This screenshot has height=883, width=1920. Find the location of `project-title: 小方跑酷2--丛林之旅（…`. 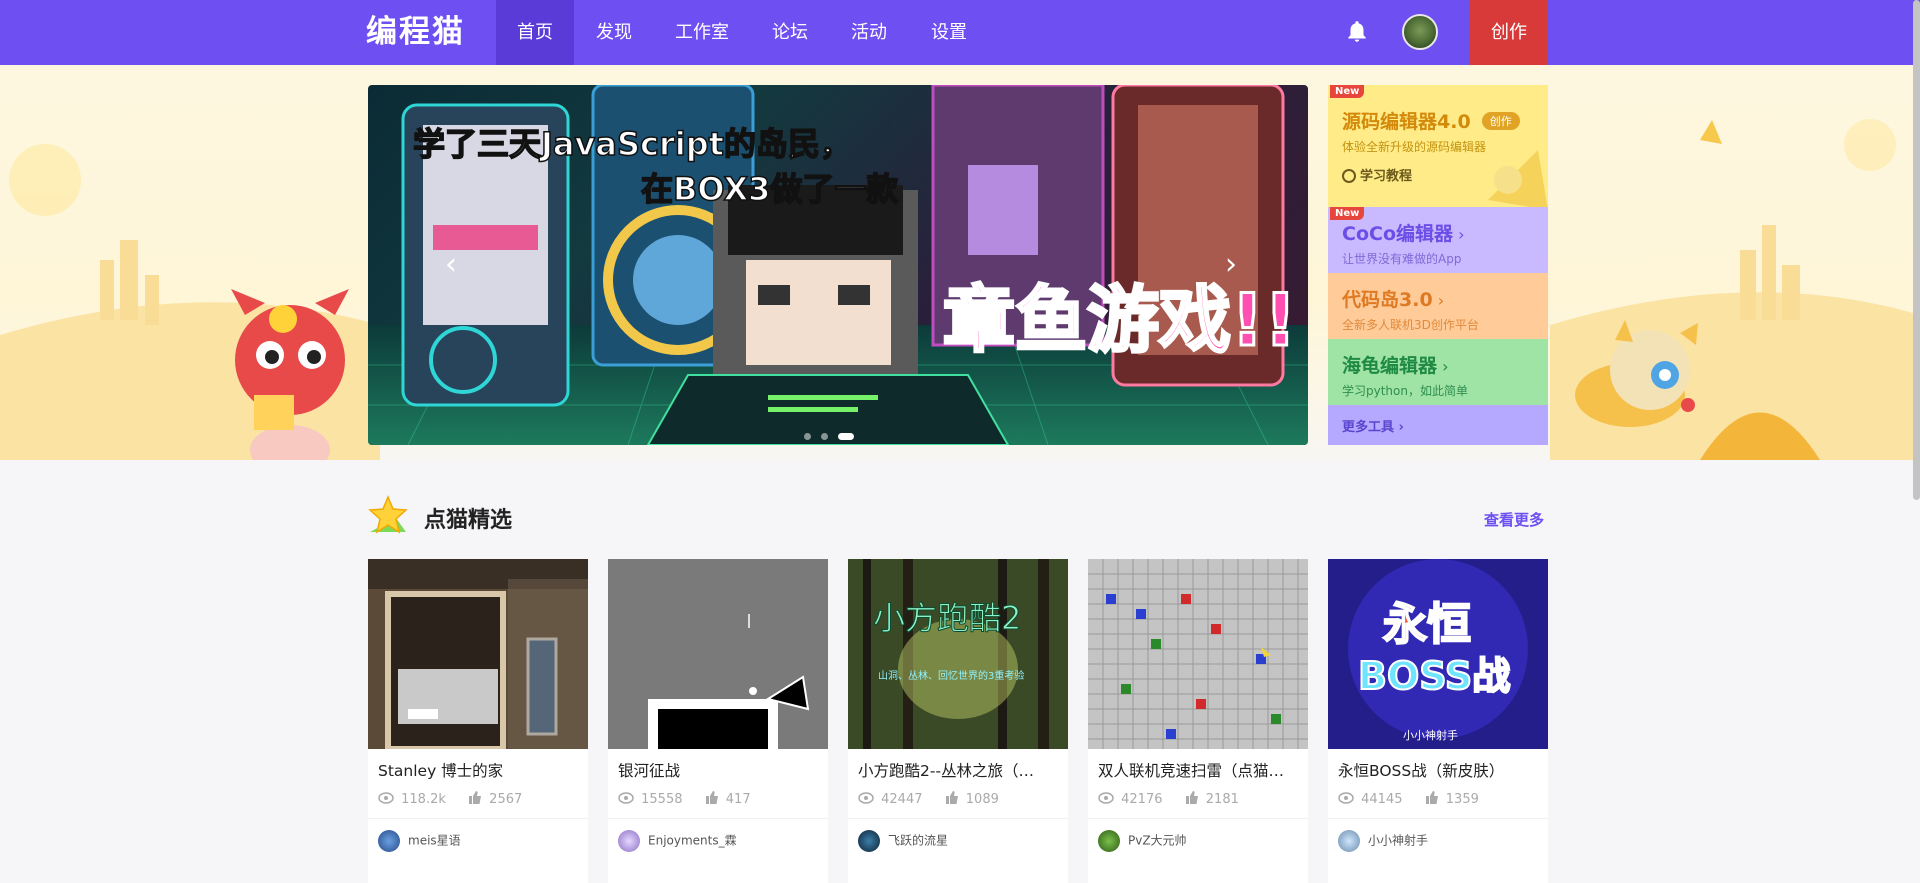

project-title: 小方跑酷2--丛林之旅（… is located at coordinates (958, 770).